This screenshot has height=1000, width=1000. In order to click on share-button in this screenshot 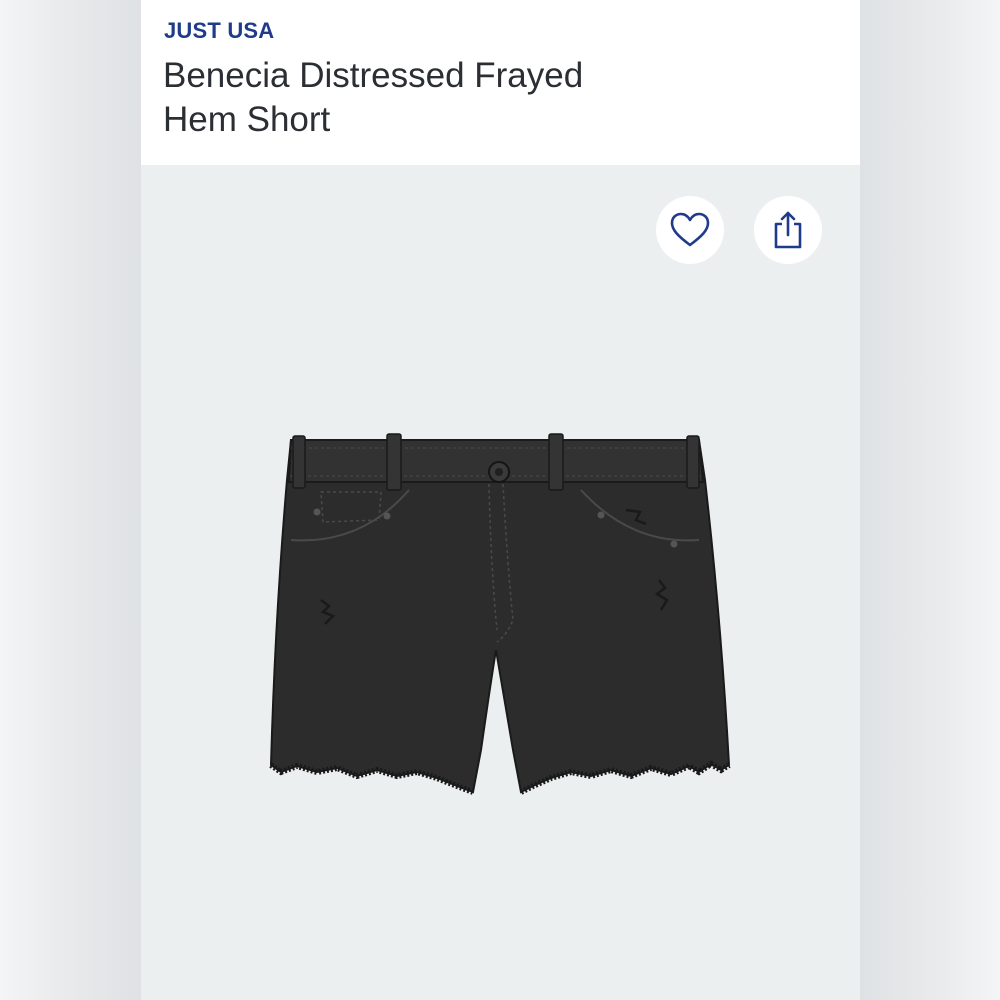, I will do `click(788, 230)`.